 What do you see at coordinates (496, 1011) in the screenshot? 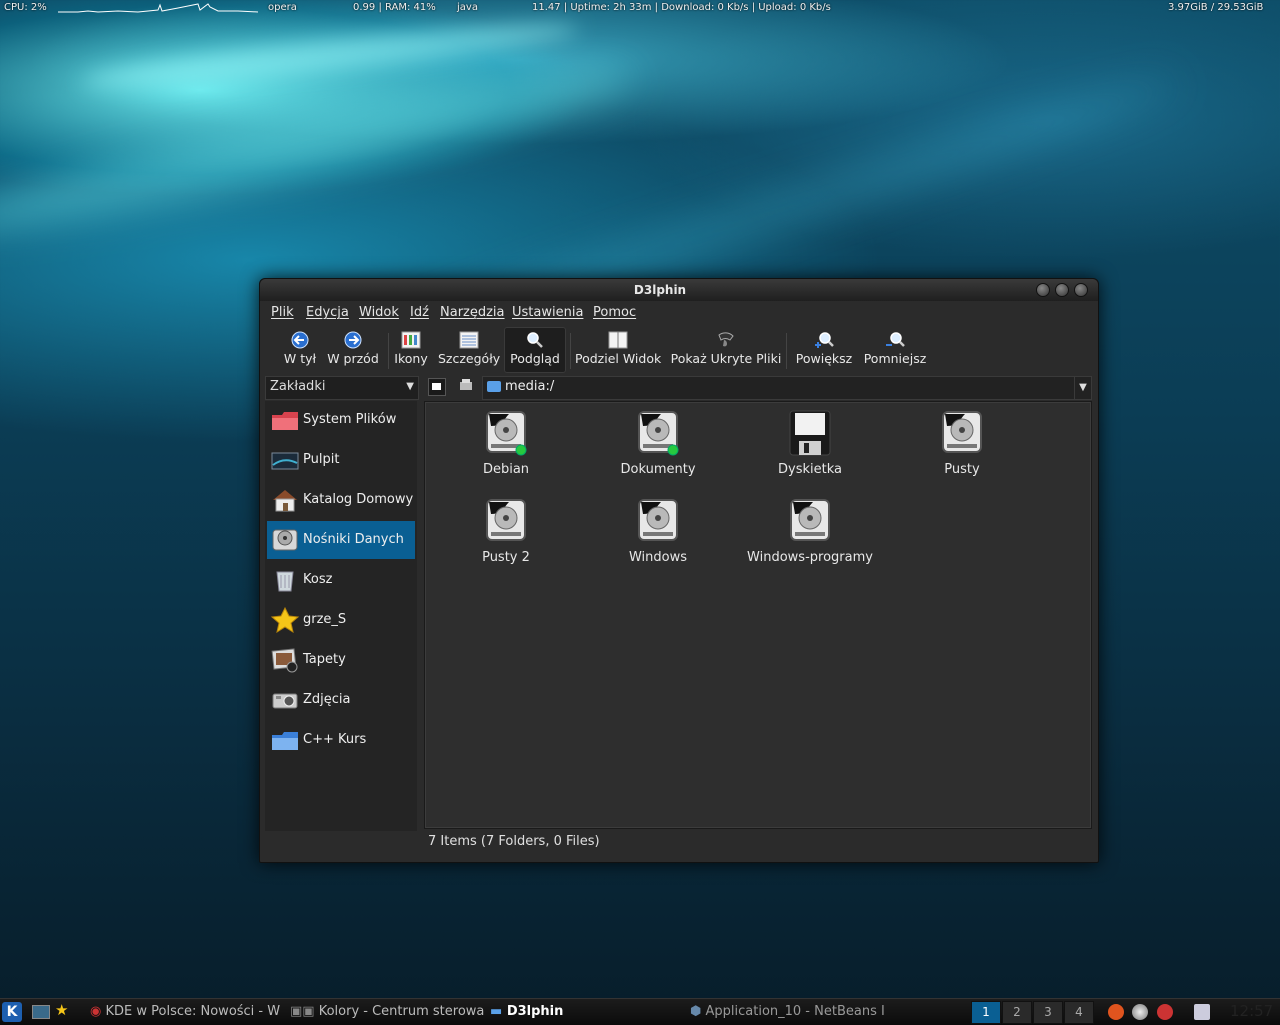
I see `folder-icon: ▬` at bounding box center [496, 1011].